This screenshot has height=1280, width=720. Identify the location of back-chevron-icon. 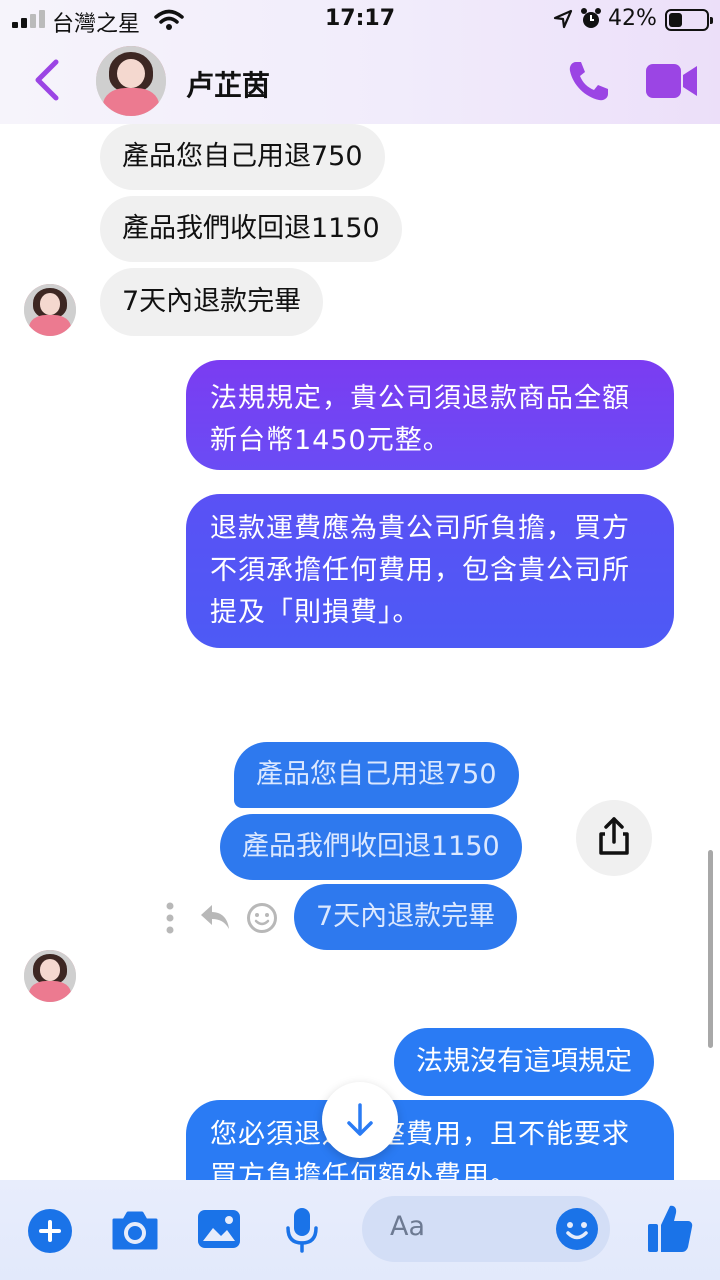
(48, 80).